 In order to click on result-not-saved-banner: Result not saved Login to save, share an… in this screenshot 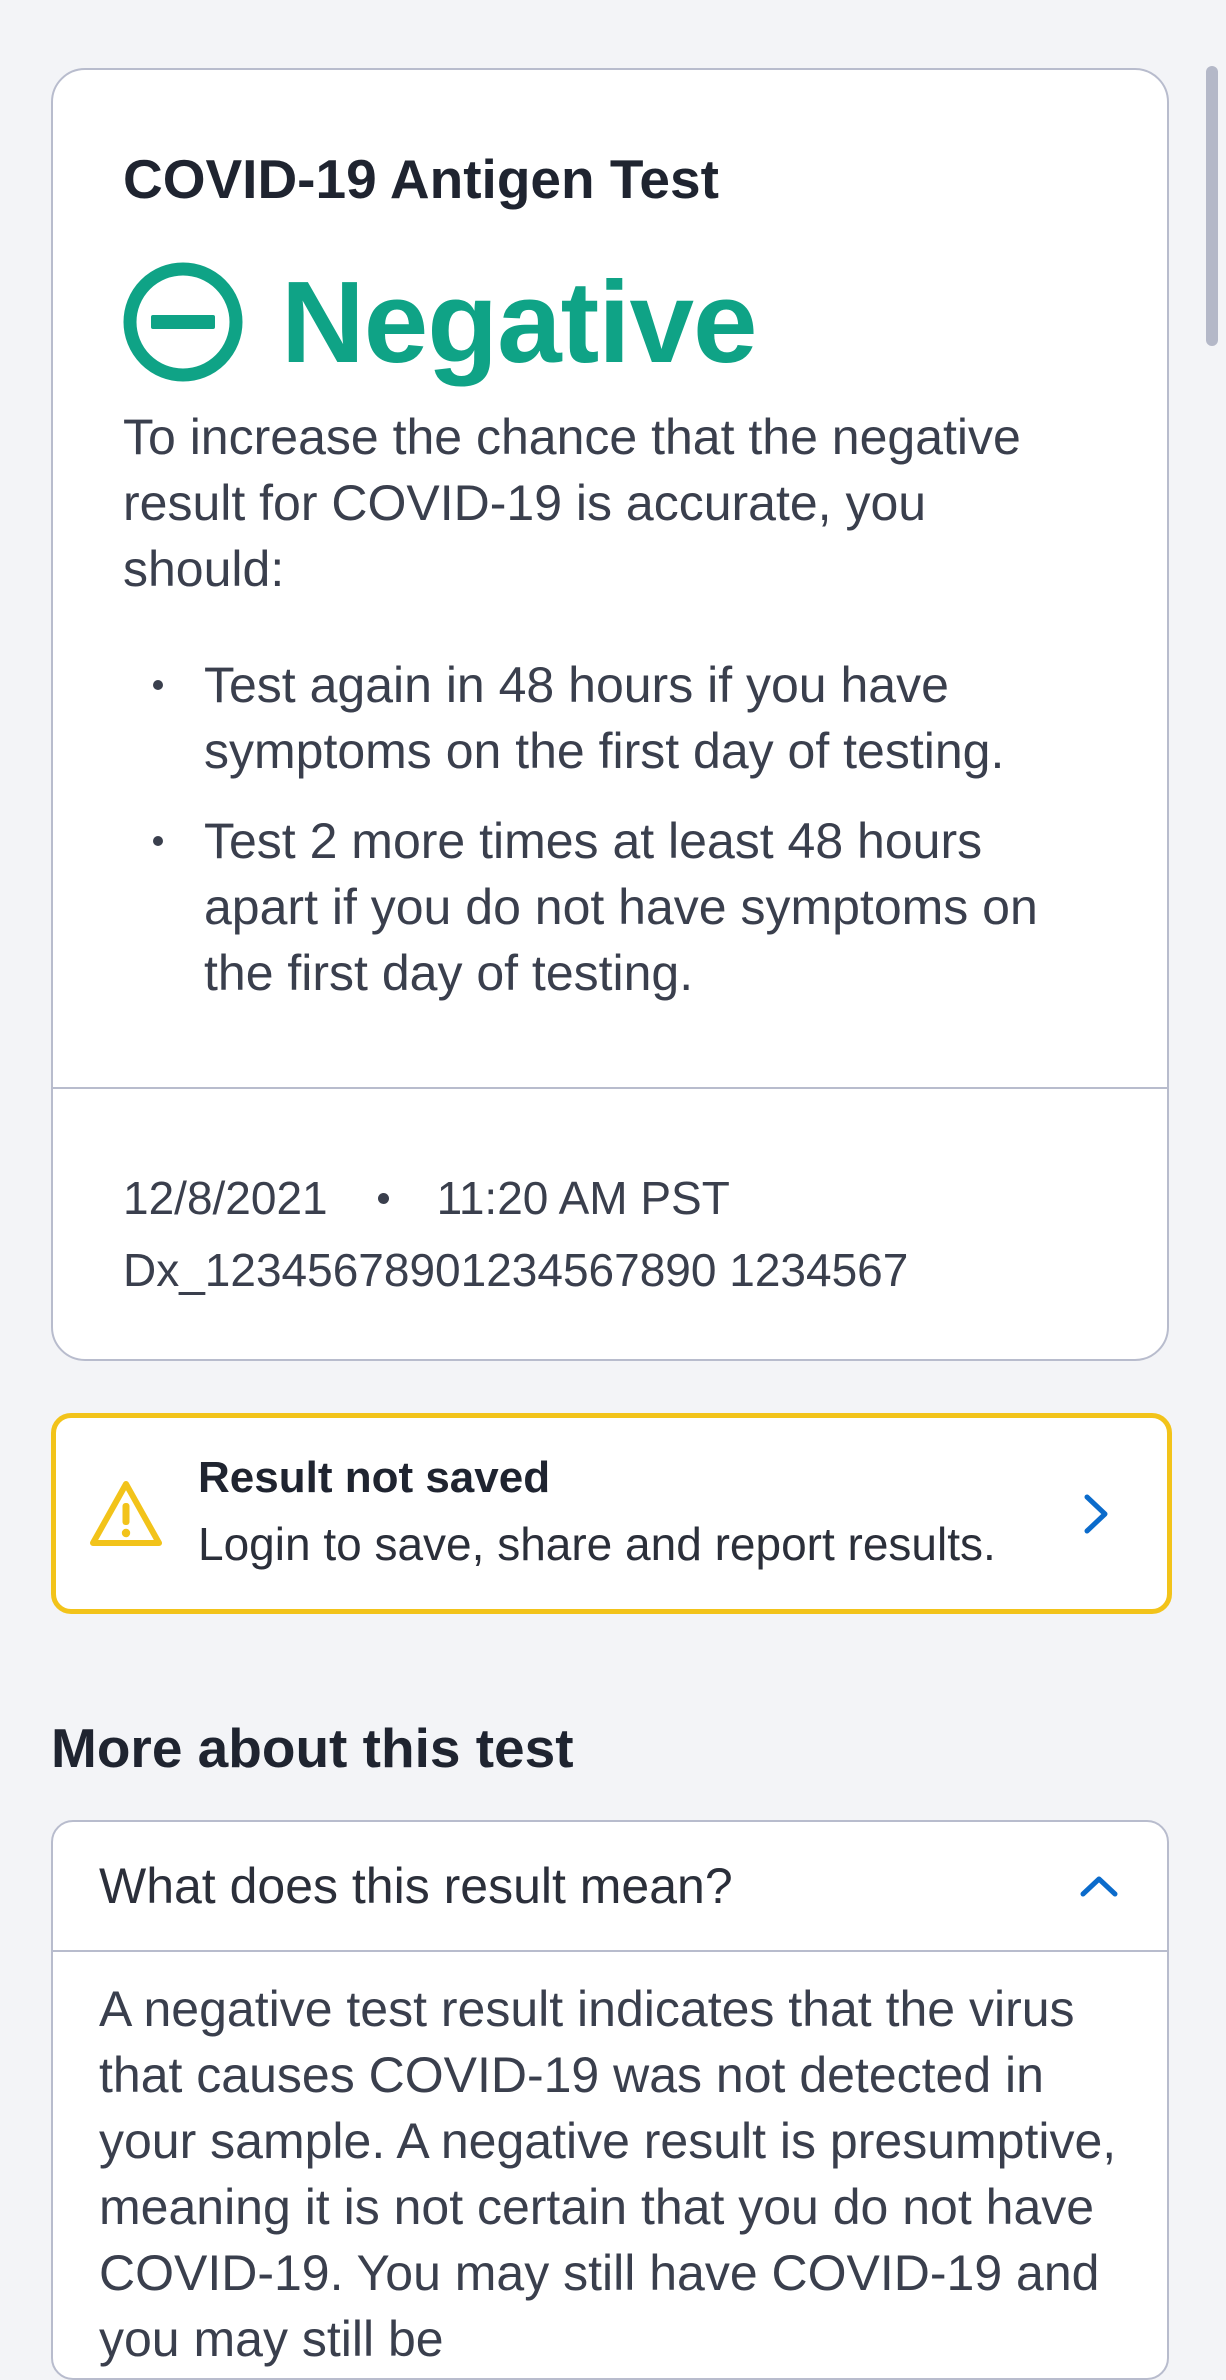, I will do `click(611, 1513)`.